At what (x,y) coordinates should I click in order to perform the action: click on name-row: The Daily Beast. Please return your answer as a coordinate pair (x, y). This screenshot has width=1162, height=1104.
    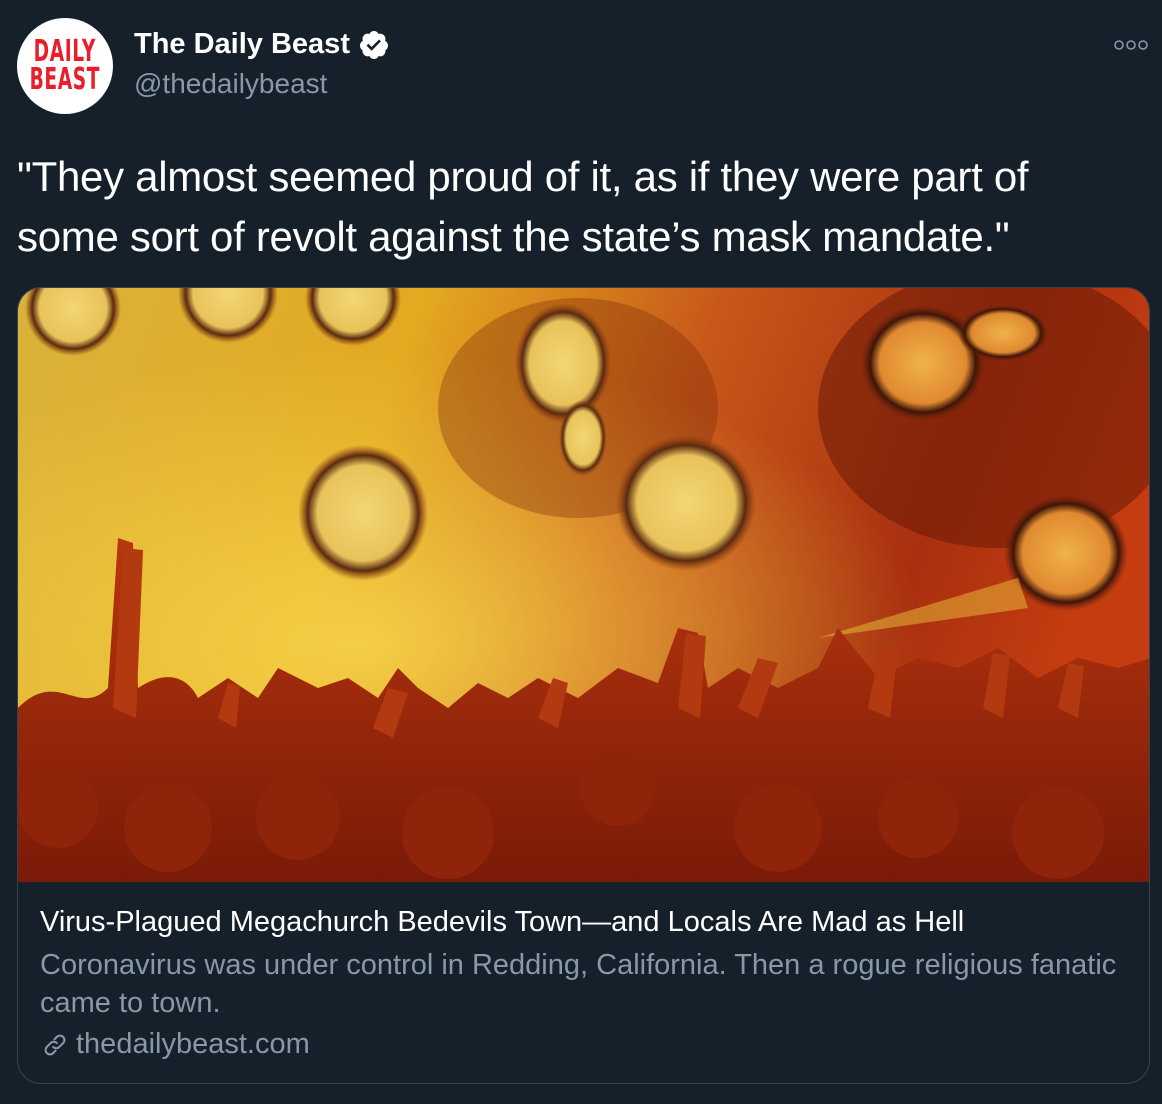
    Looking at the image, I should click on (262, 44).